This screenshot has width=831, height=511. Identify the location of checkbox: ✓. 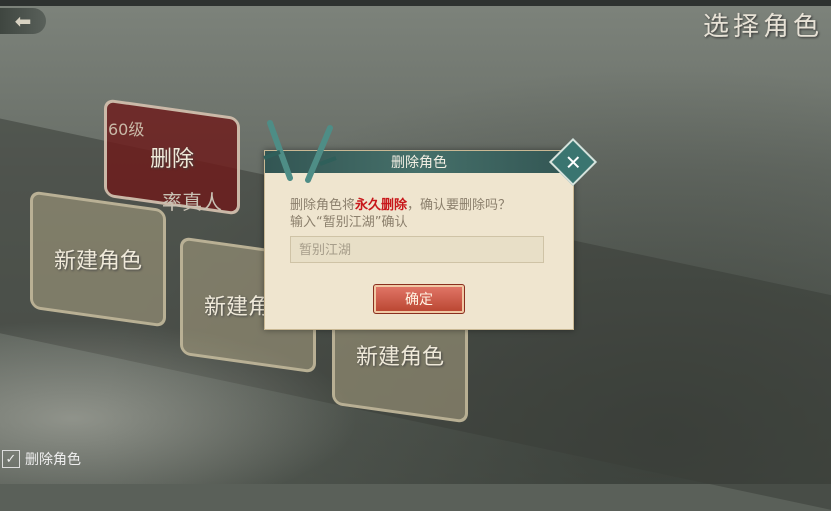
(11, 459).